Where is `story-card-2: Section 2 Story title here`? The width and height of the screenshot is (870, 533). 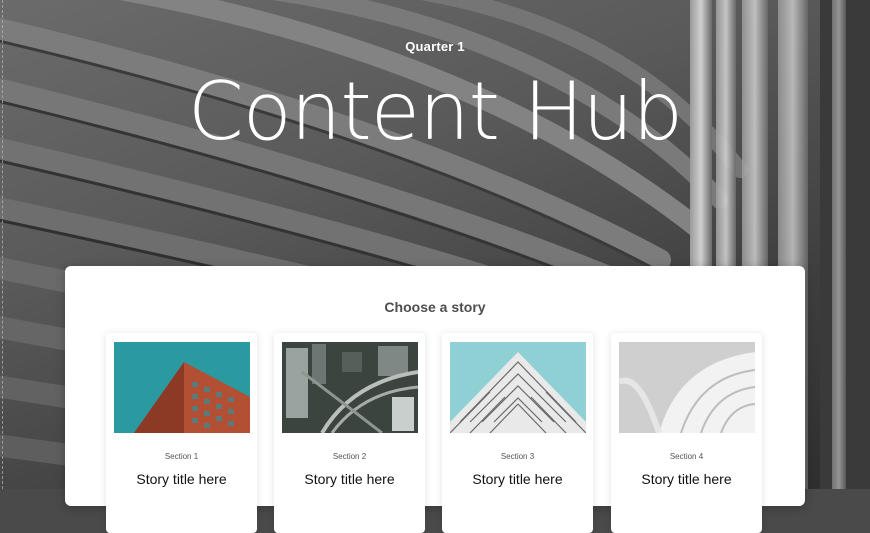
story-card-2: Section 2 Story title here is located at coordinates (349, 433).